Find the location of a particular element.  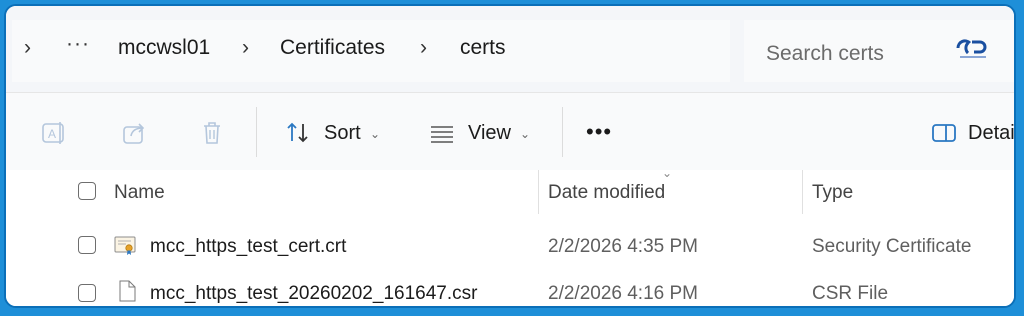

rename-icon: A is located at coordinates (54, 133).